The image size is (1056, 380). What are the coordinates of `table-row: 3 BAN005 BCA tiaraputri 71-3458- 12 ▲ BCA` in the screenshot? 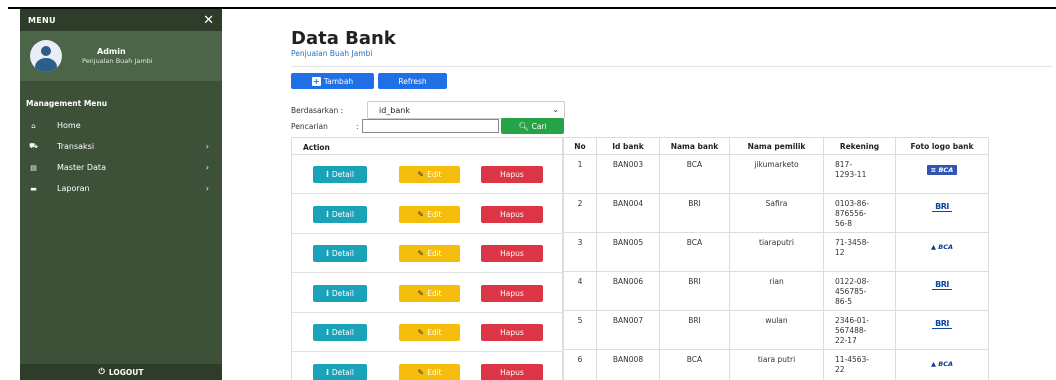 It's located at (776, 252).